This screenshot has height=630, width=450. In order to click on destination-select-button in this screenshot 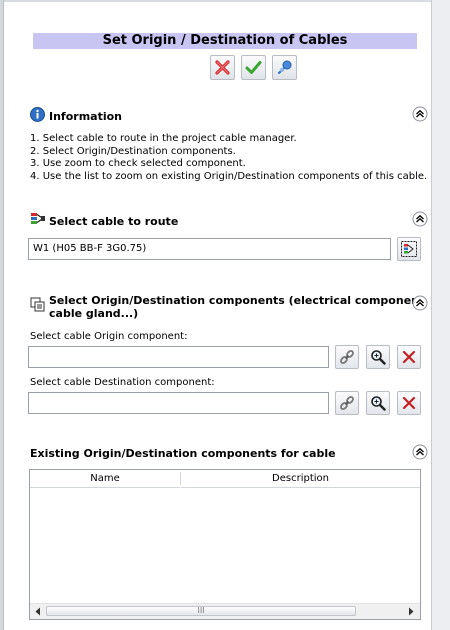, I will do `click(347, 403)`.